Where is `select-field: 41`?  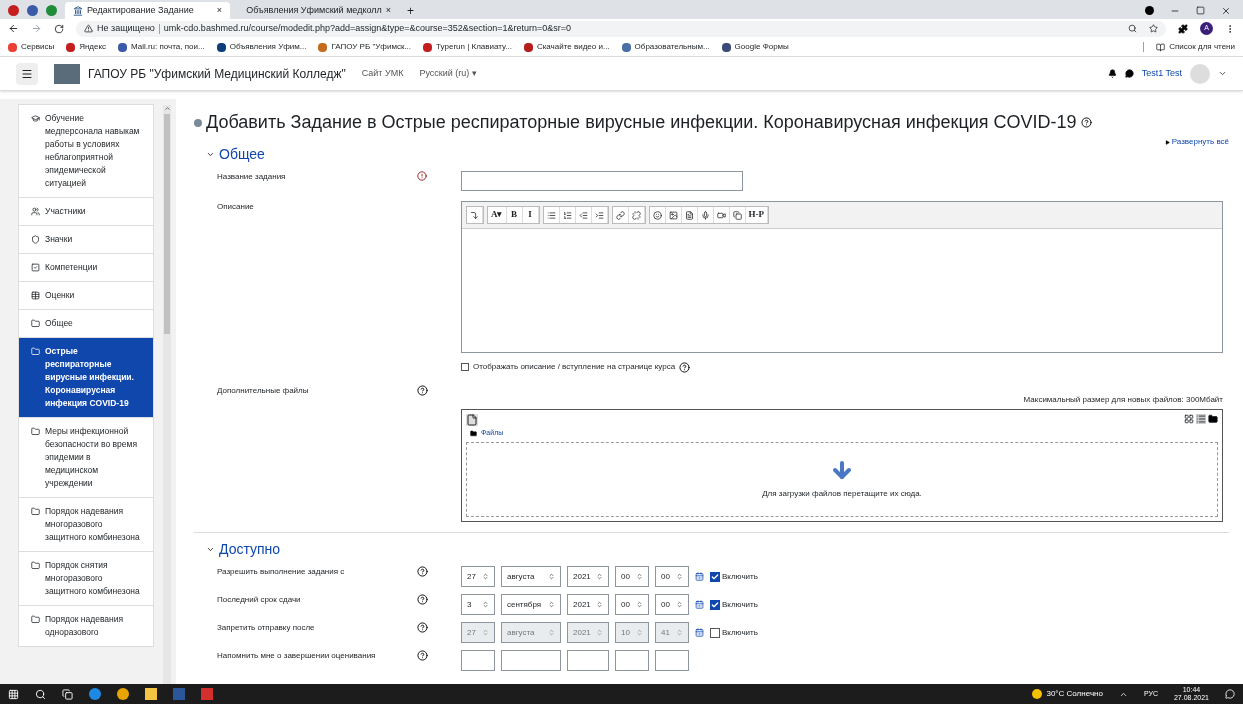
select-field: 41 is located at coordinates (672, 632).